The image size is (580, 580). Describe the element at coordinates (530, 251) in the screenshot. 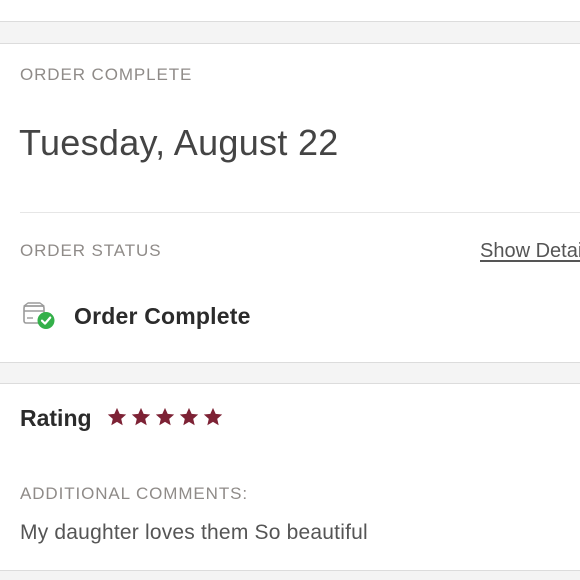

I see `show-details-link: Show Details` at that location.